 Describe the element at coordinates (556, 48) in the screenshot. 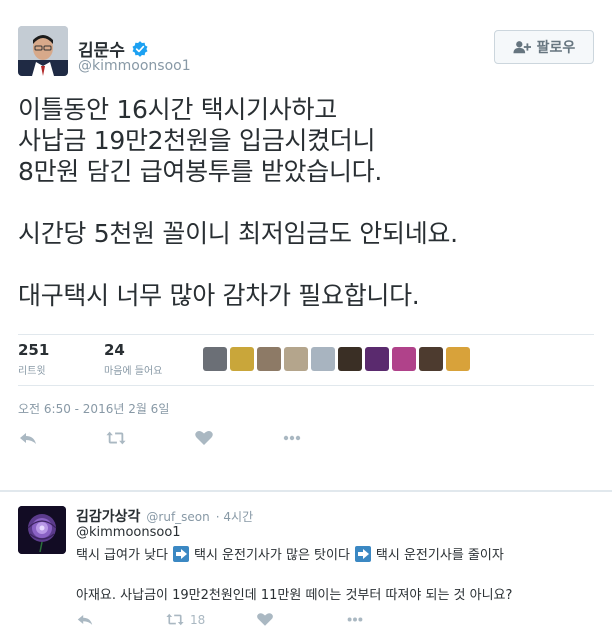

I see `follow-label: 팔로우` at that location.